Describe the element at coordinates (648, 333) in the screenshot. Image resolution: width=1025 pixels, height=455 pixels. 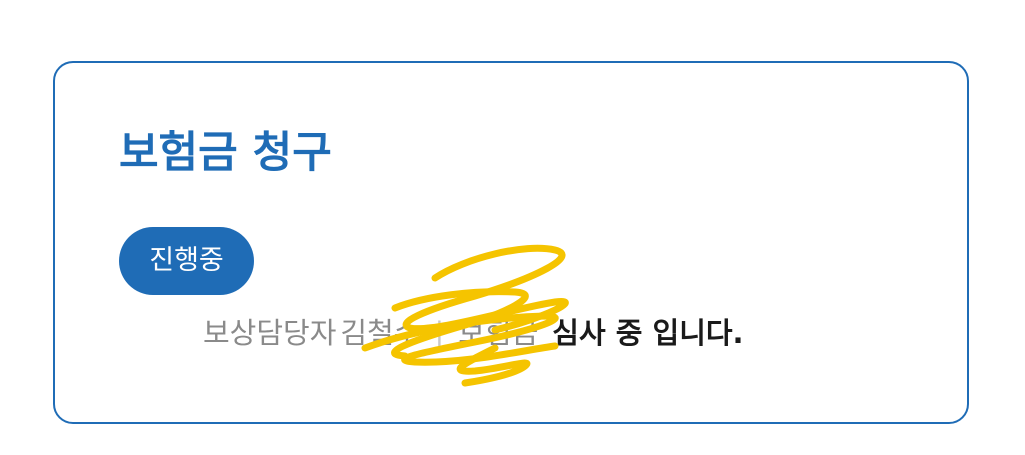
I see `status-text: 심사 중 입니다.` at that location.